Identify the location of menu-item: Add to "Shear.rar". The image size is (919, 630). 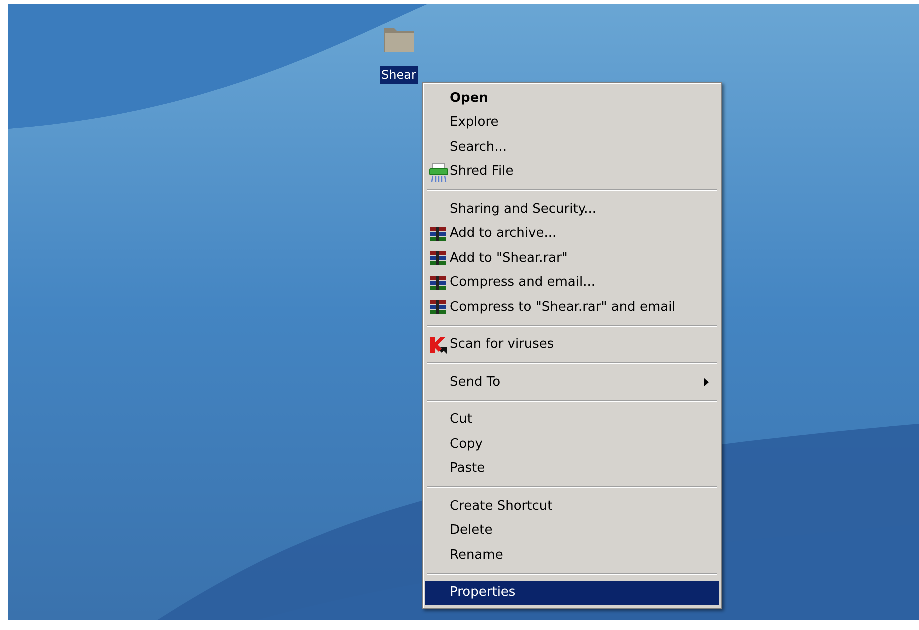
(572, 258).